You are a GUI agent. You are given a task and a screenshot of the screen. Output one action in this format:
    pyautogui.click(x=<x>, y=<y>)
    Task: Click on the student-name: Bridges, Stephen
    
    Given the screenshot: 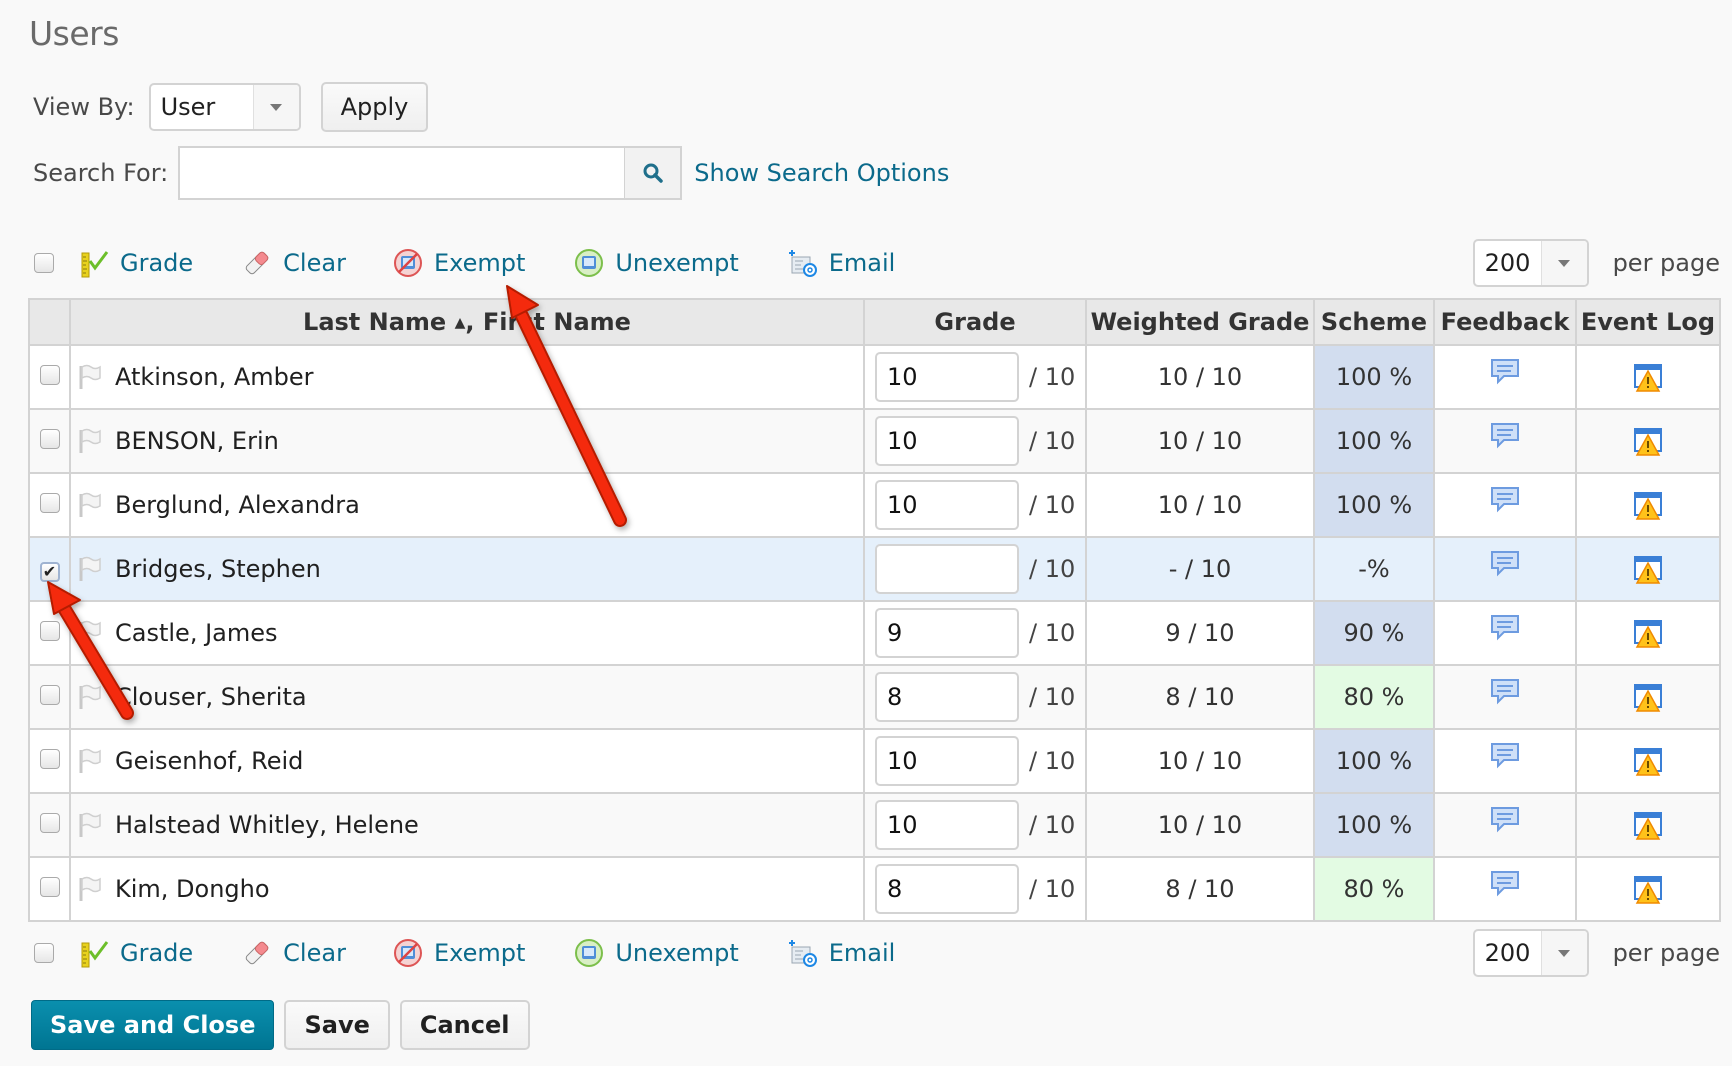 What is the action you would take?
    pyautogui.click(x=218, y=569)
    